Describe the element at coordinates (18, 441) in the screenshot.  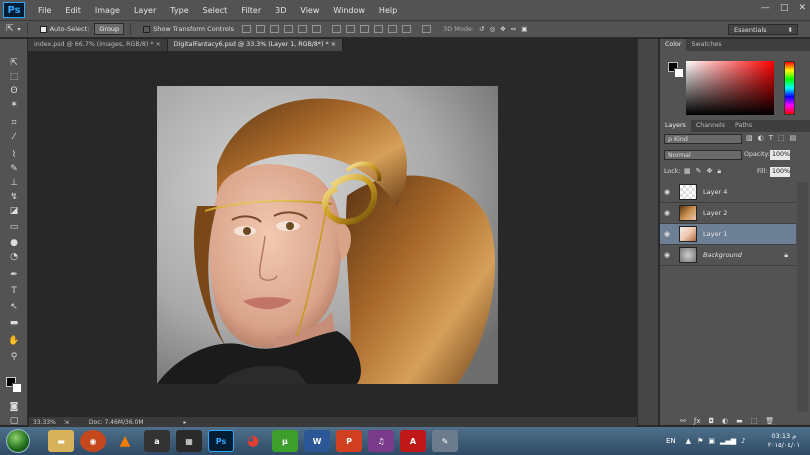
I see `start-button` at that location.